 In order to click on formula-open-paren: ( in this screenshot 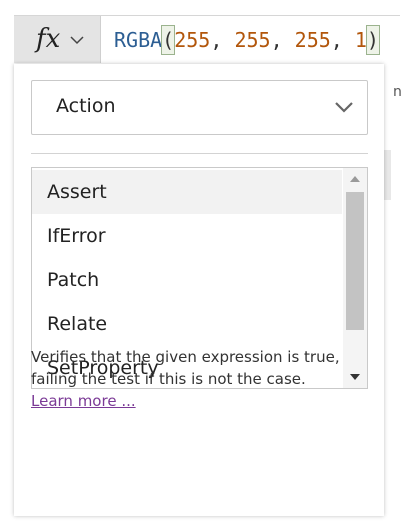, I will do `click(168, 40)`.